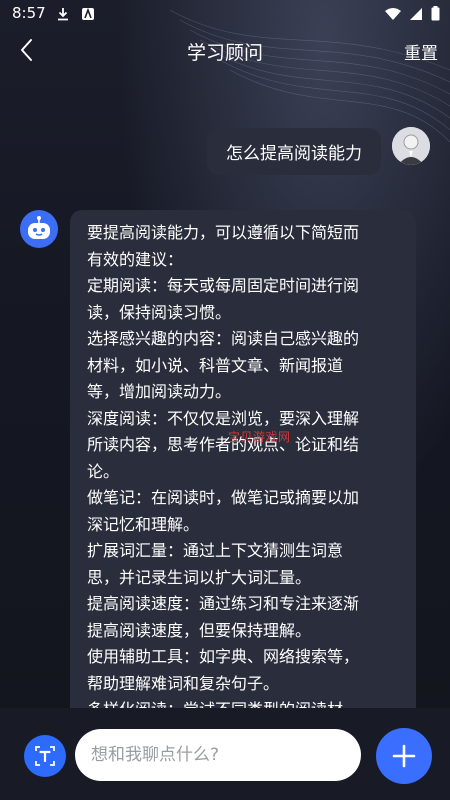 This screenshot has height=800, width=450. Describe the element at coordinates (199, 630) in the screenshot. I see `bot-message-line: 提高阅读速度，但要保持理解。` at that location.